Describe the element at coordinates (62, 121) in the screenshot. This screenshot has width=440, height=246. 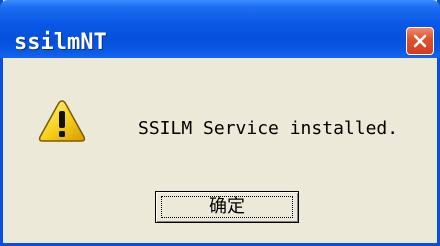
I see `warning-icon` at that location.